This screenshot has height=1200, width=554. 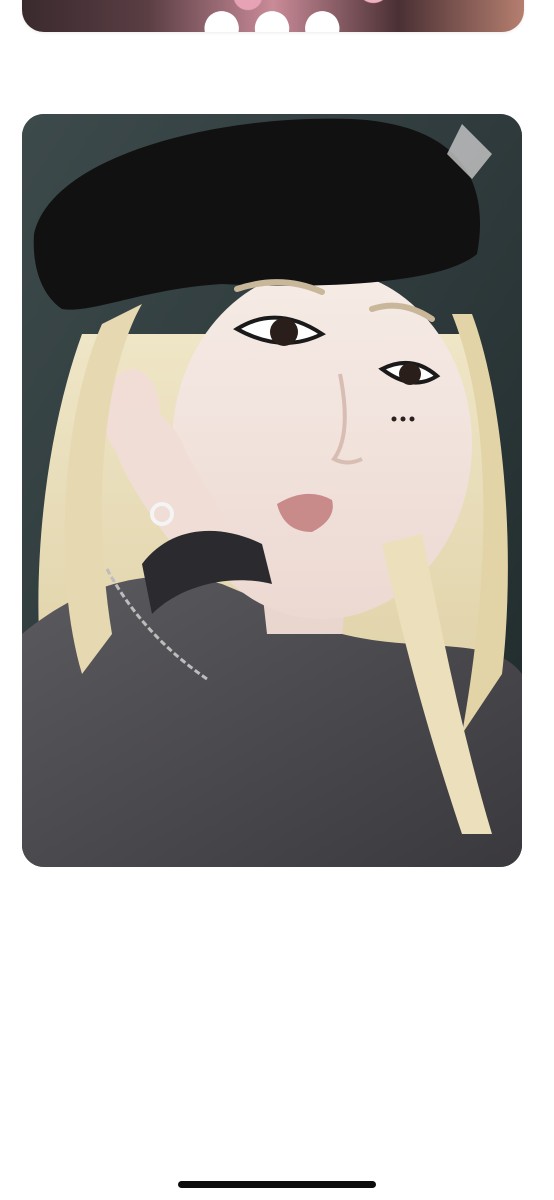 I want to click on card-value-label-previous: ●●●, so click(x=273, y=16).